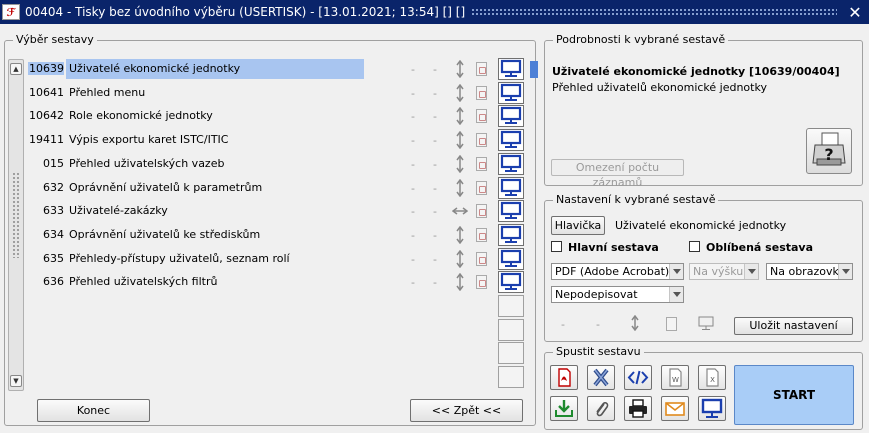 This screenshot has width=869, height=433. I want to click on signature-select: Nepodepisovat, so click(617, 294).